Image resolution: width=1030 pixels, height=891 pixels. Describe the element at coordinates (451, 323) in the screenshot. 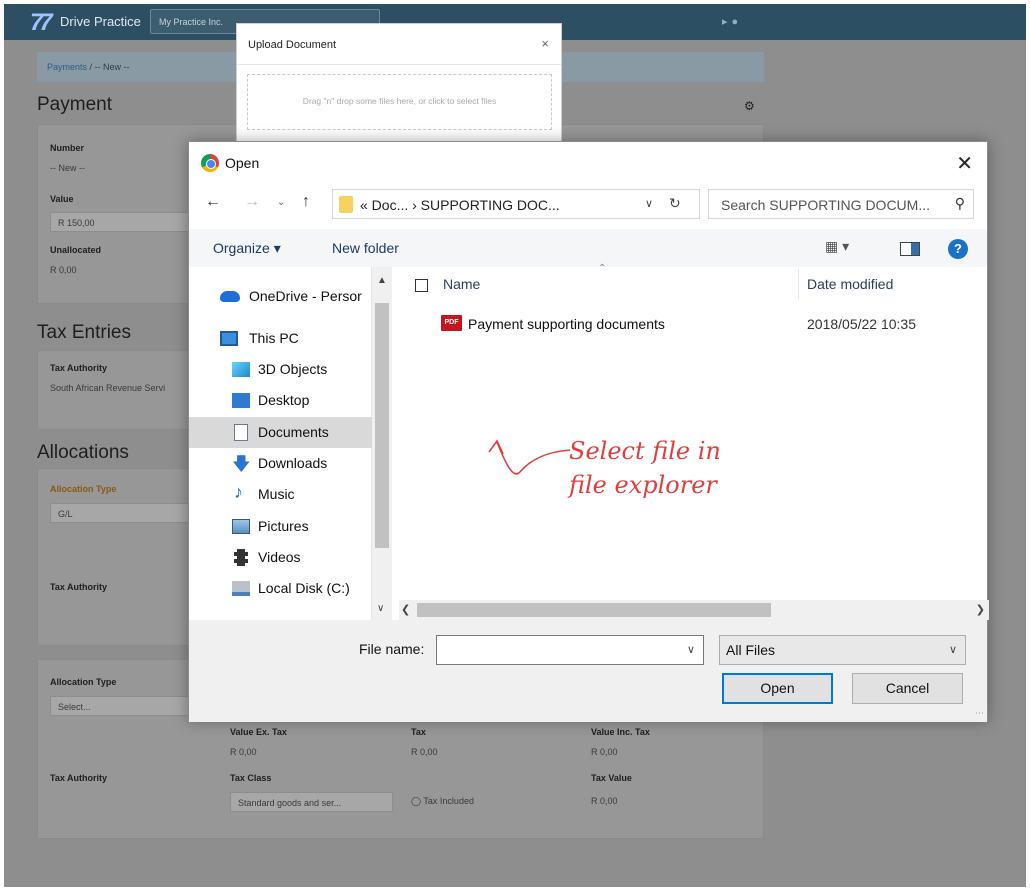

I see `pdf-icon: PDF` at that location.